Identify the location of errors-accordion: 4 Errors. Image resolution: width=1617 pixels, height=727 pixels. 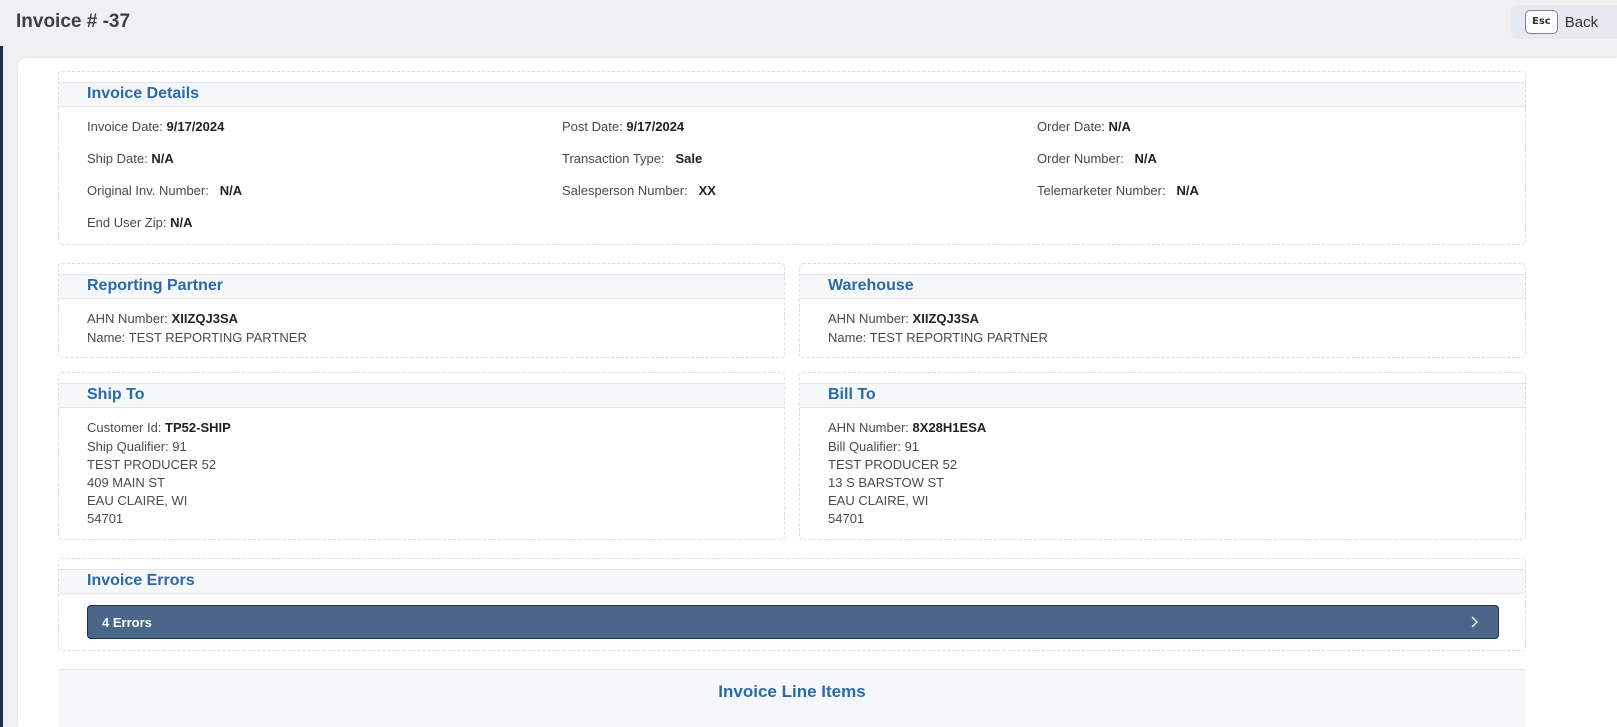
(793, 622).